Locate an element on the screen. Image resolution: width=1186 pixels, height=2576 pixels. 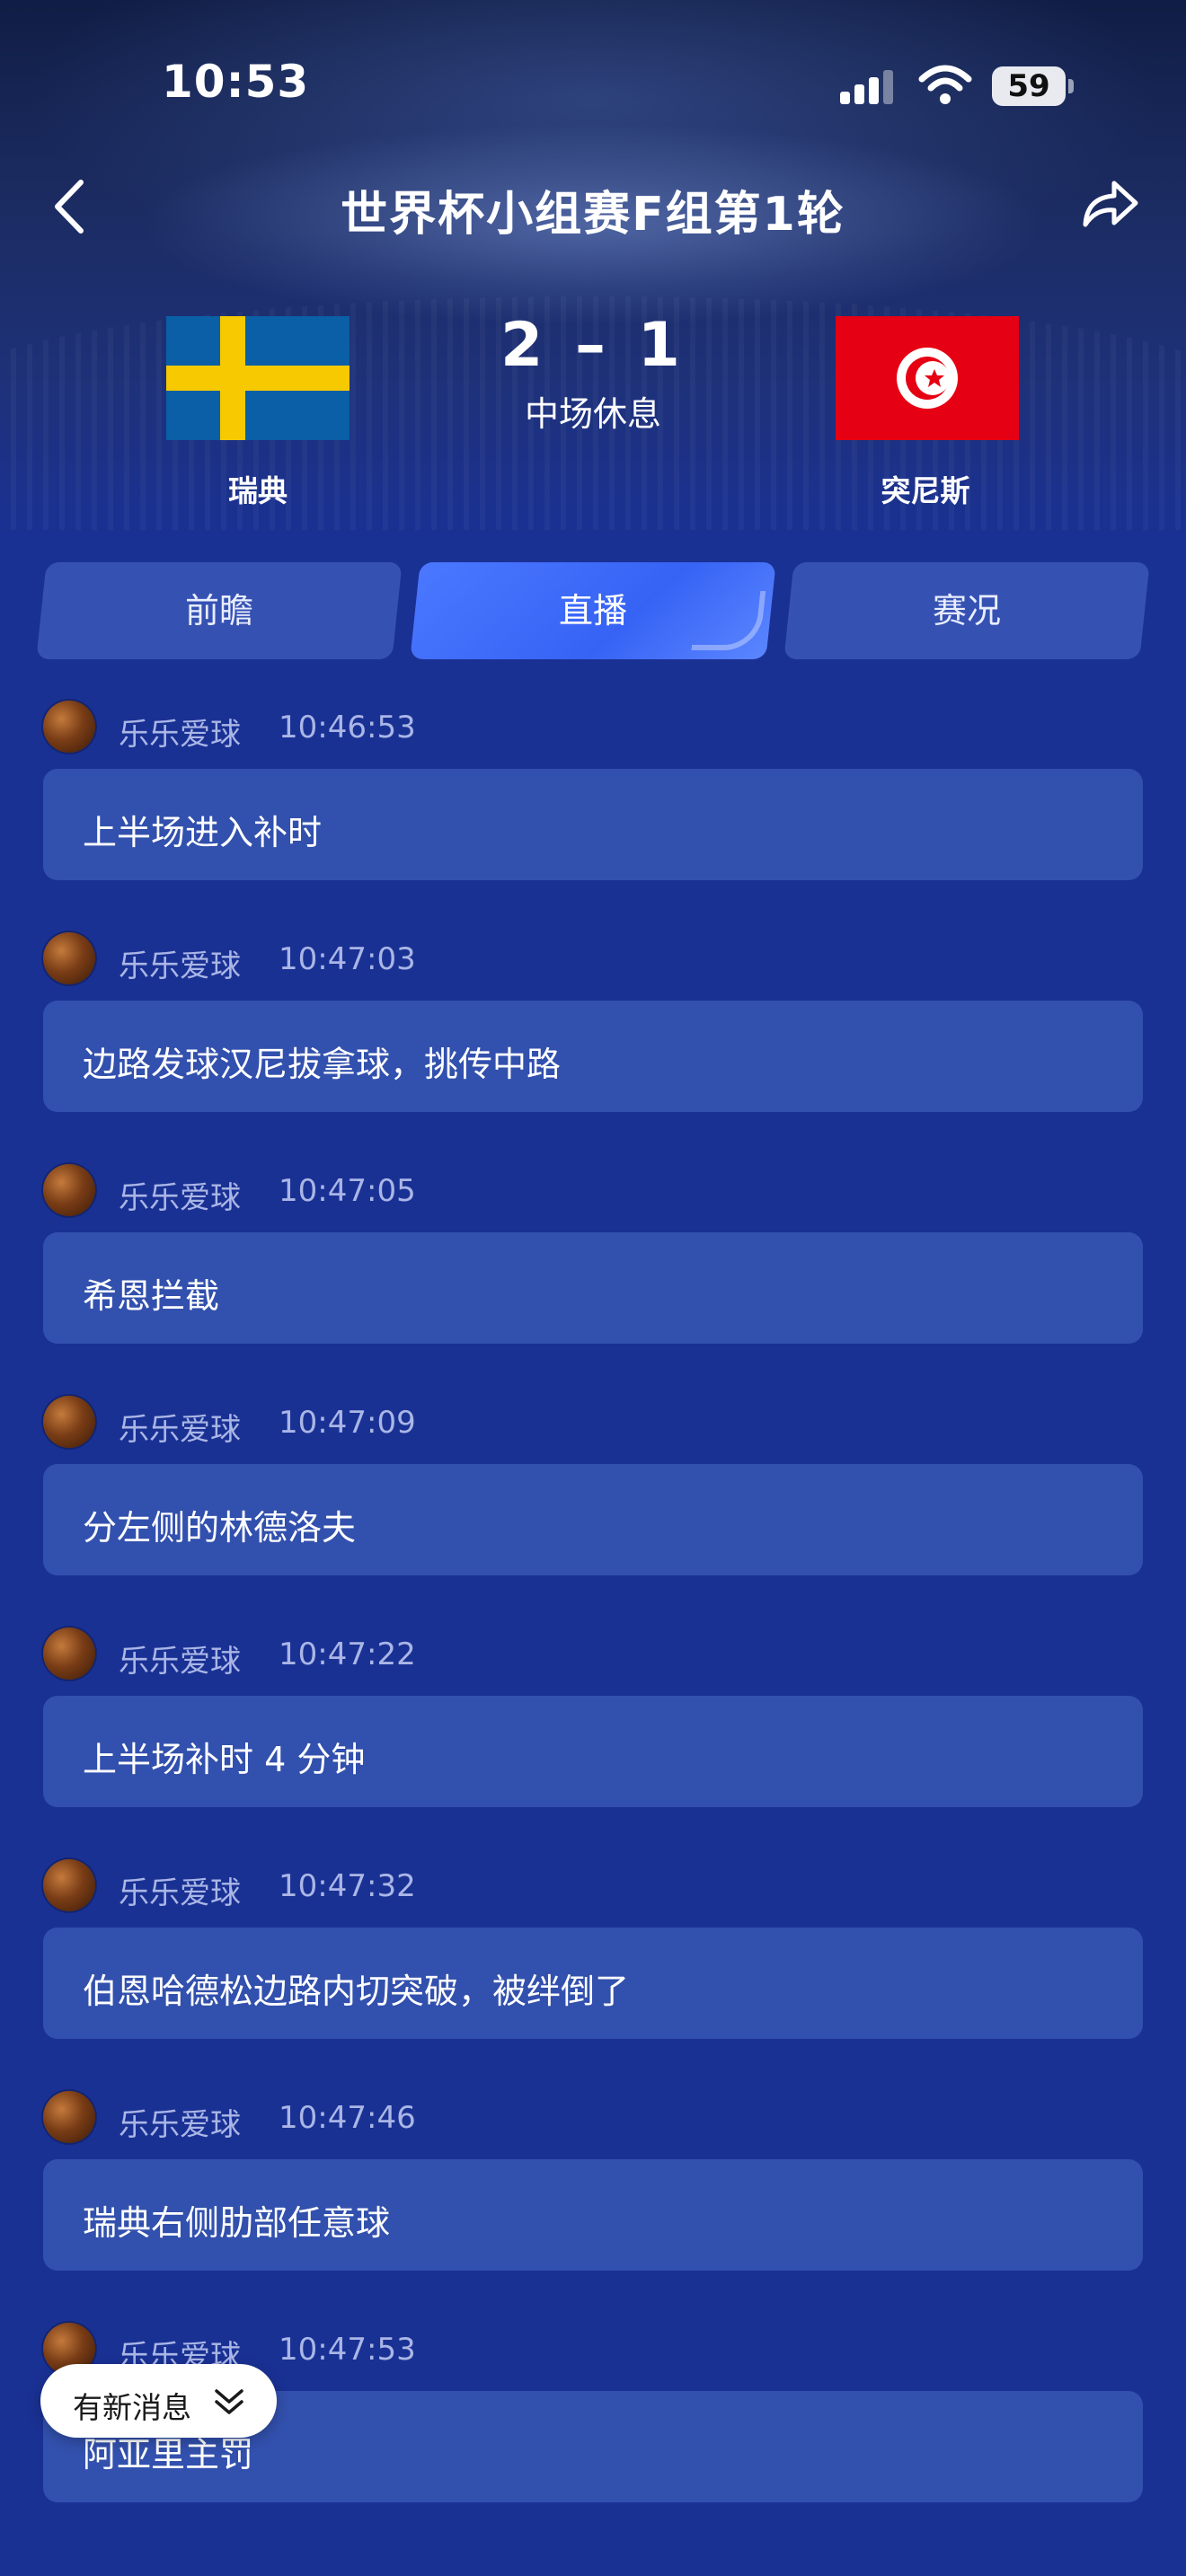
status-time: 10:53 is located at coordinates (236, 82).